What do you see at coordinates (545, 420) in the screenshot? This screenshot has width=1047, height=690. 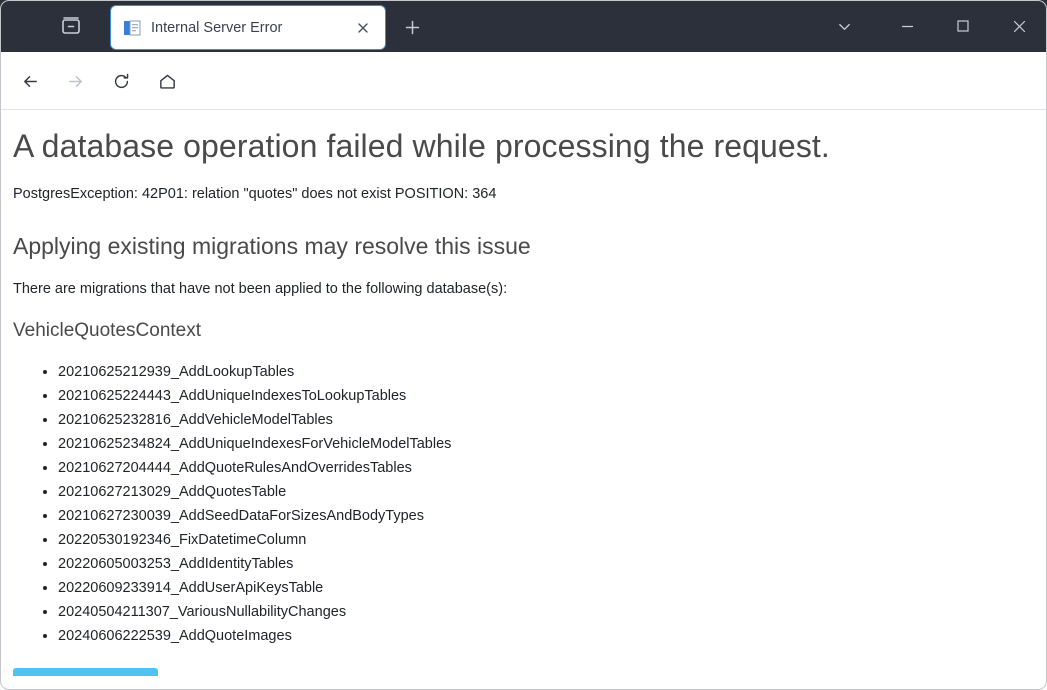 I see `migration-item: 20210625232816_AddVehicleModelTables` at bounding box center [545, 420].